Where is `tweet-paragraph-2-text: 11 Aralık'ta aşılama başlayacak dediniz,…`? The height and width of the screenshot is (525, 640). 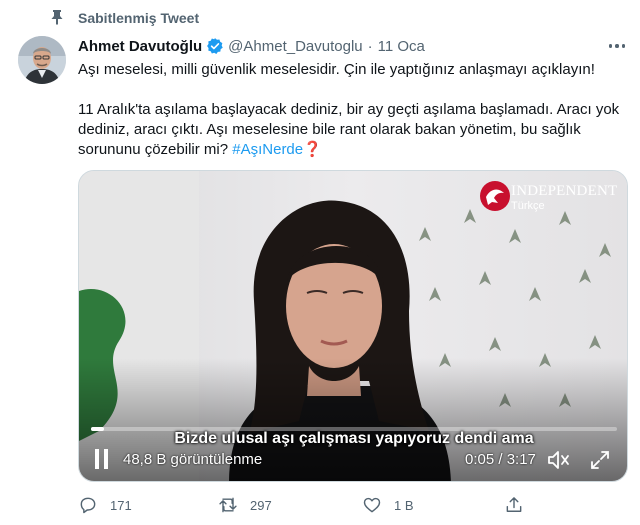 tweet-paragraph-2-text: 11 Aralık'ta aşılama başlayacak dediniz,… is located at coordinates (349, 129).